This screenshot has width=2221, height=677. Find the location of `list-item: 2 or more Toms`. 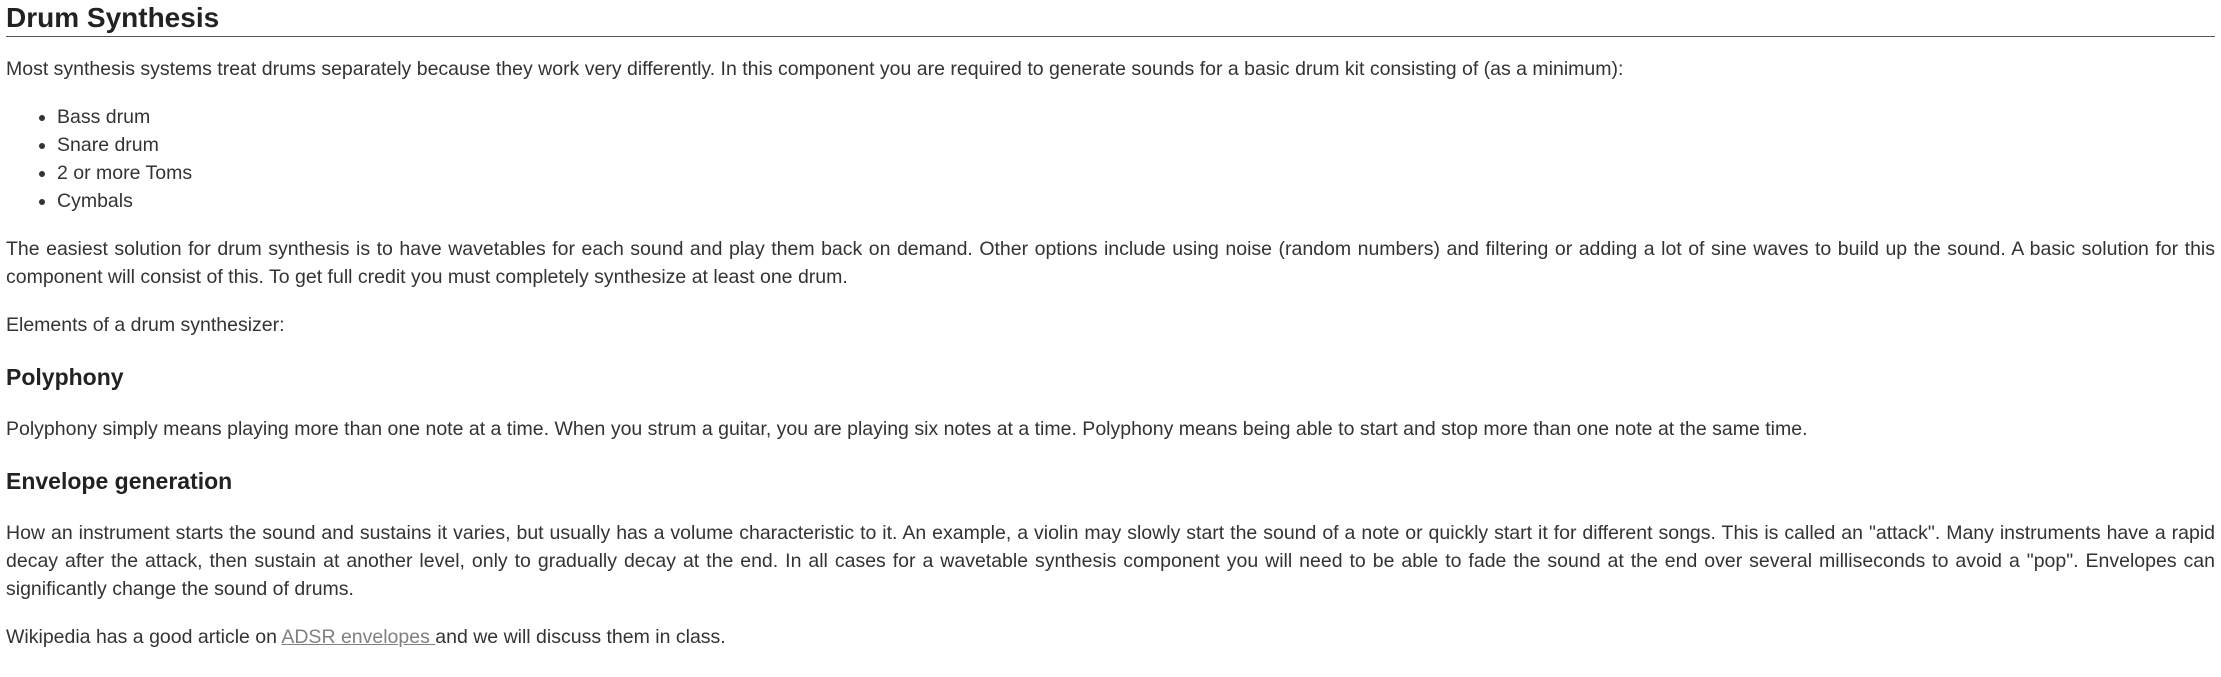

list-item: 2 or more Toms is located at coordinates (1136, 173).